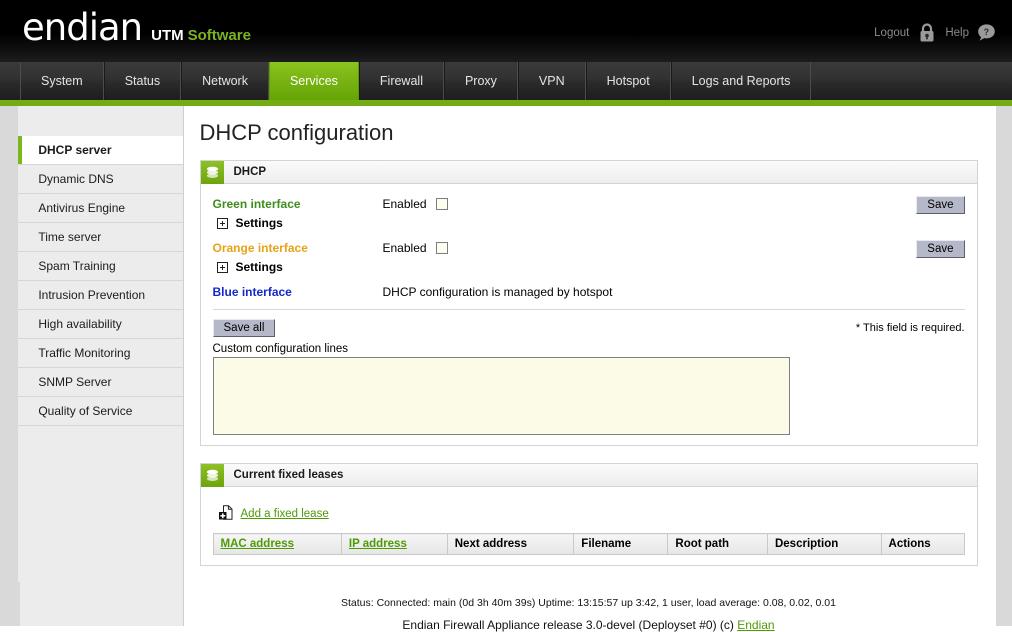 This screenshot has height=632, width=1012. I want to click on settings-toggle-green: Settings, so click(591, 223).